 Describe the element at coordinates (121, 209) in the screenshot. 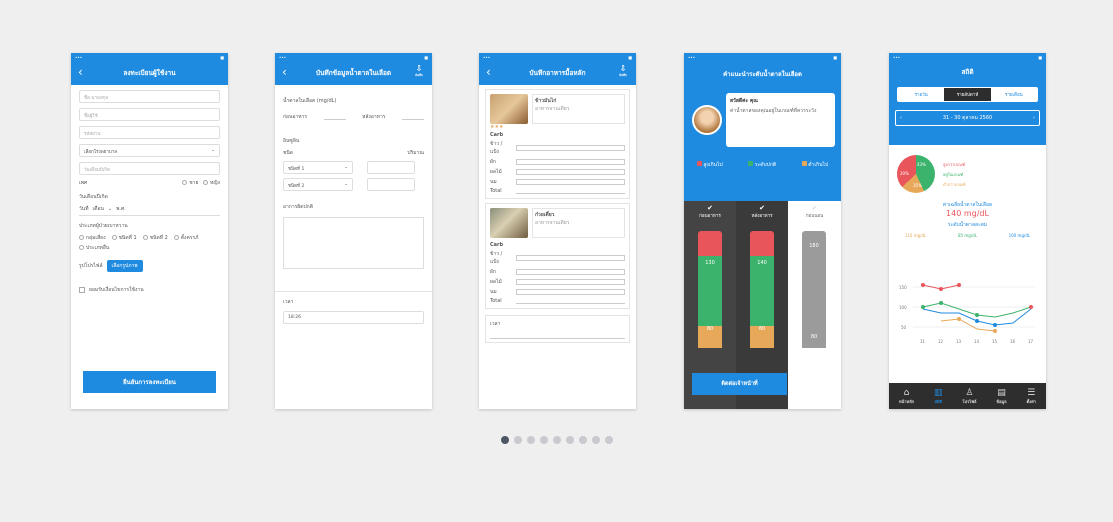

I see `birth-year: พ.ศ.` at that location.